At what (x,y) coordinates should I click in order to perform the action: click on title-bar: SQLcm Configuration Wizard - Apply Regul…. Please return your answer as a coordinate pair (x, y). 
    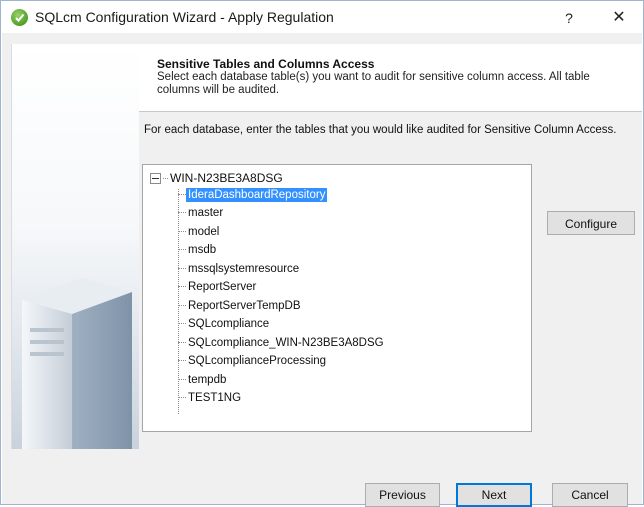
    Looking at the image, I should click on (322, 17).